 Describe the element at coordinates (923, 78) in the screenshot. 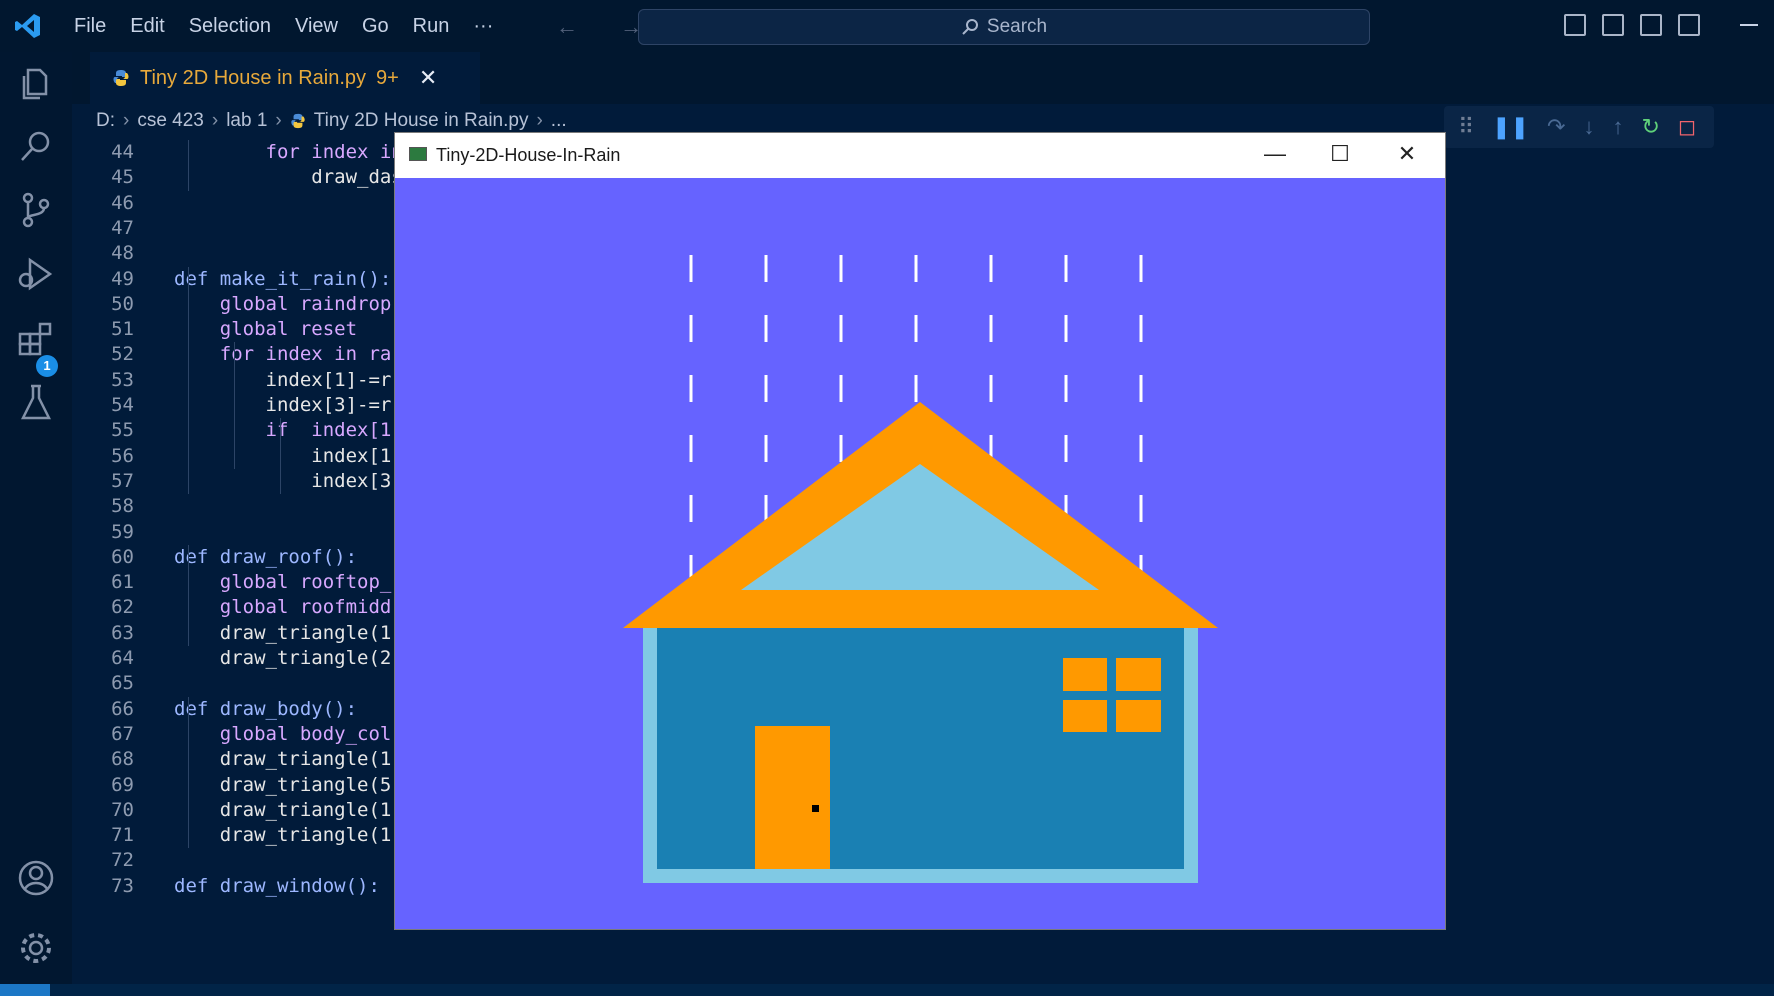

I see `editor-tabs: Tiny 2D House in Rain.py 9+ ✕` at that location.